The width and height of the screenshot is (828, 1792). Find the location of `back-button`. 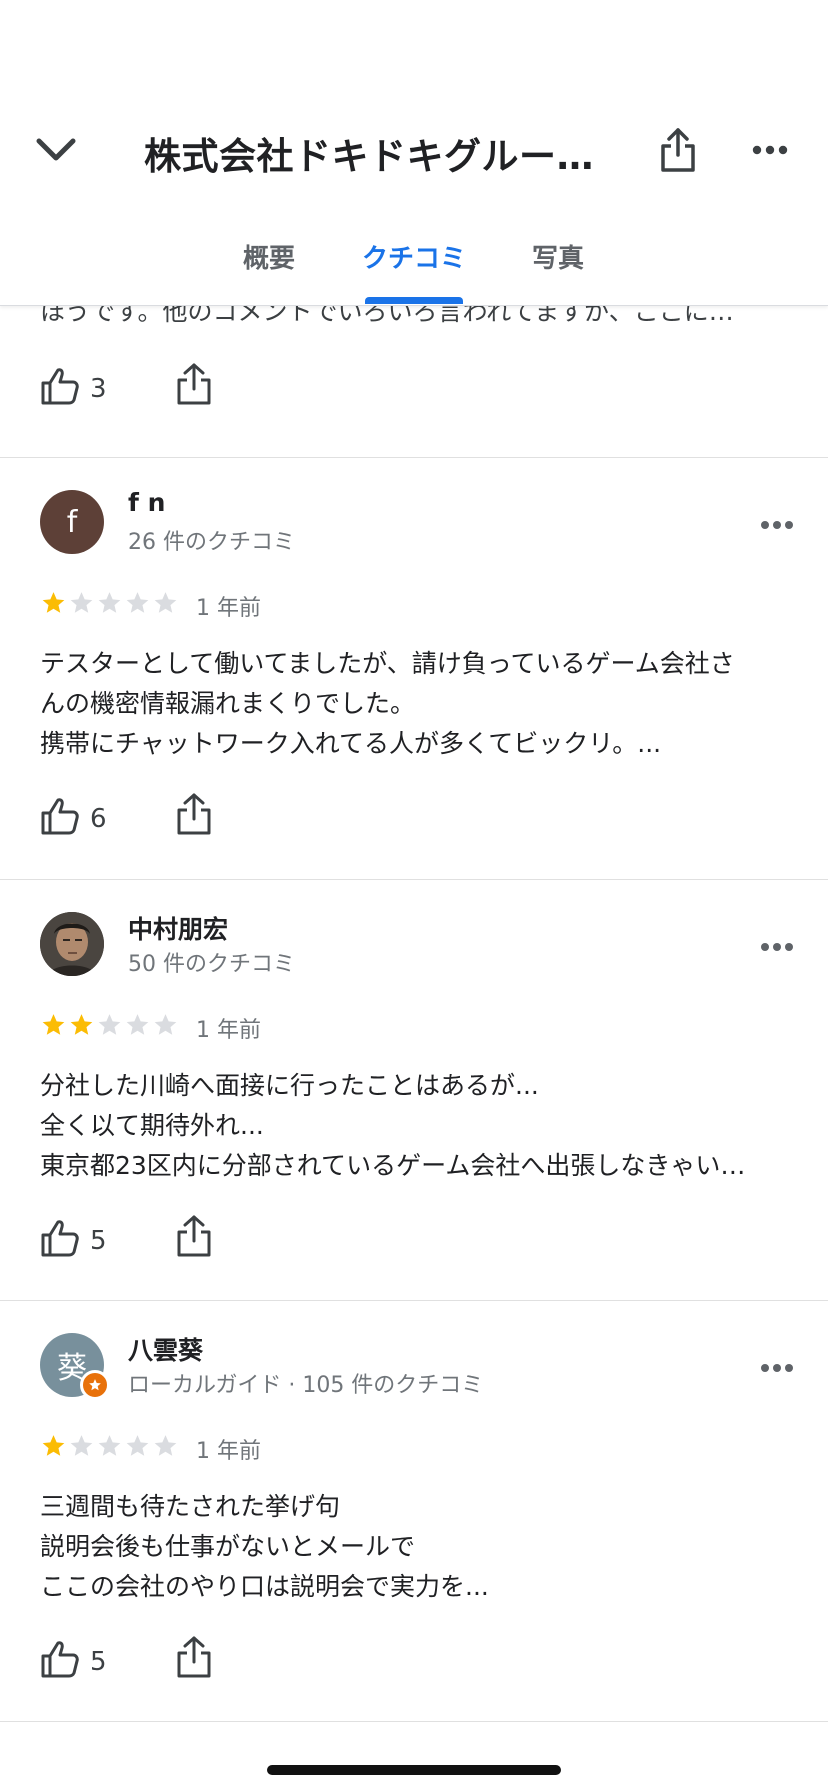

back-button is located at coordinates (56, 150).